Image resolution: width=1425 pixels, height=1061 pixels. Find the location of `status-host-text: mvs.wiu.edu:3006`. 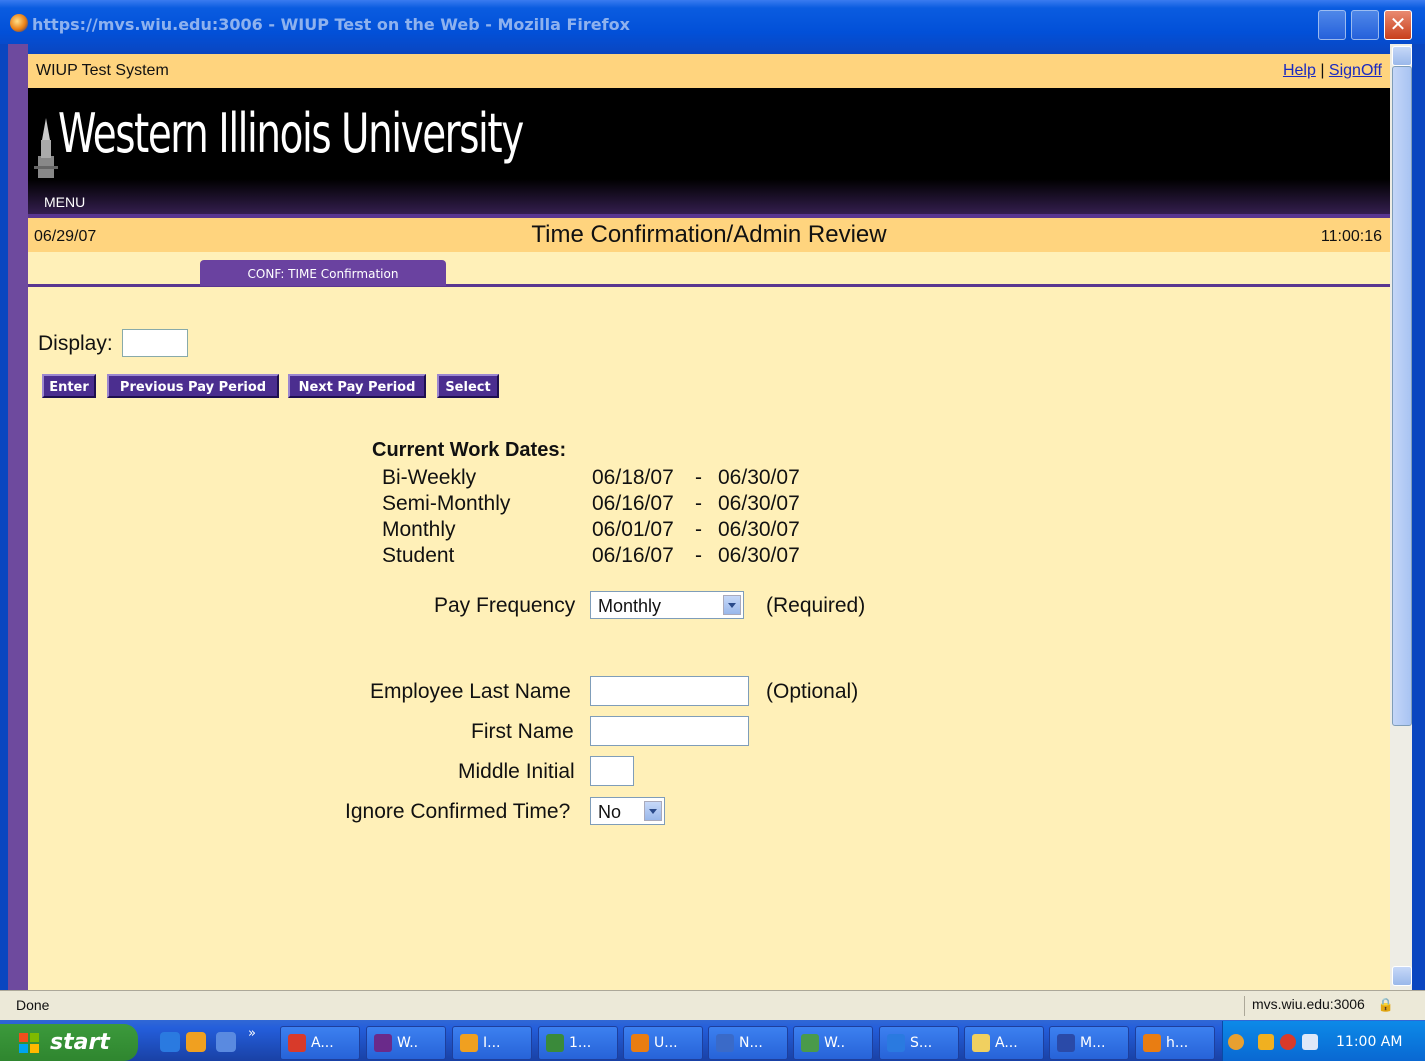

status-host-text: mvs.wiu.edu:3006 is located at coordinates (1308, 1004).